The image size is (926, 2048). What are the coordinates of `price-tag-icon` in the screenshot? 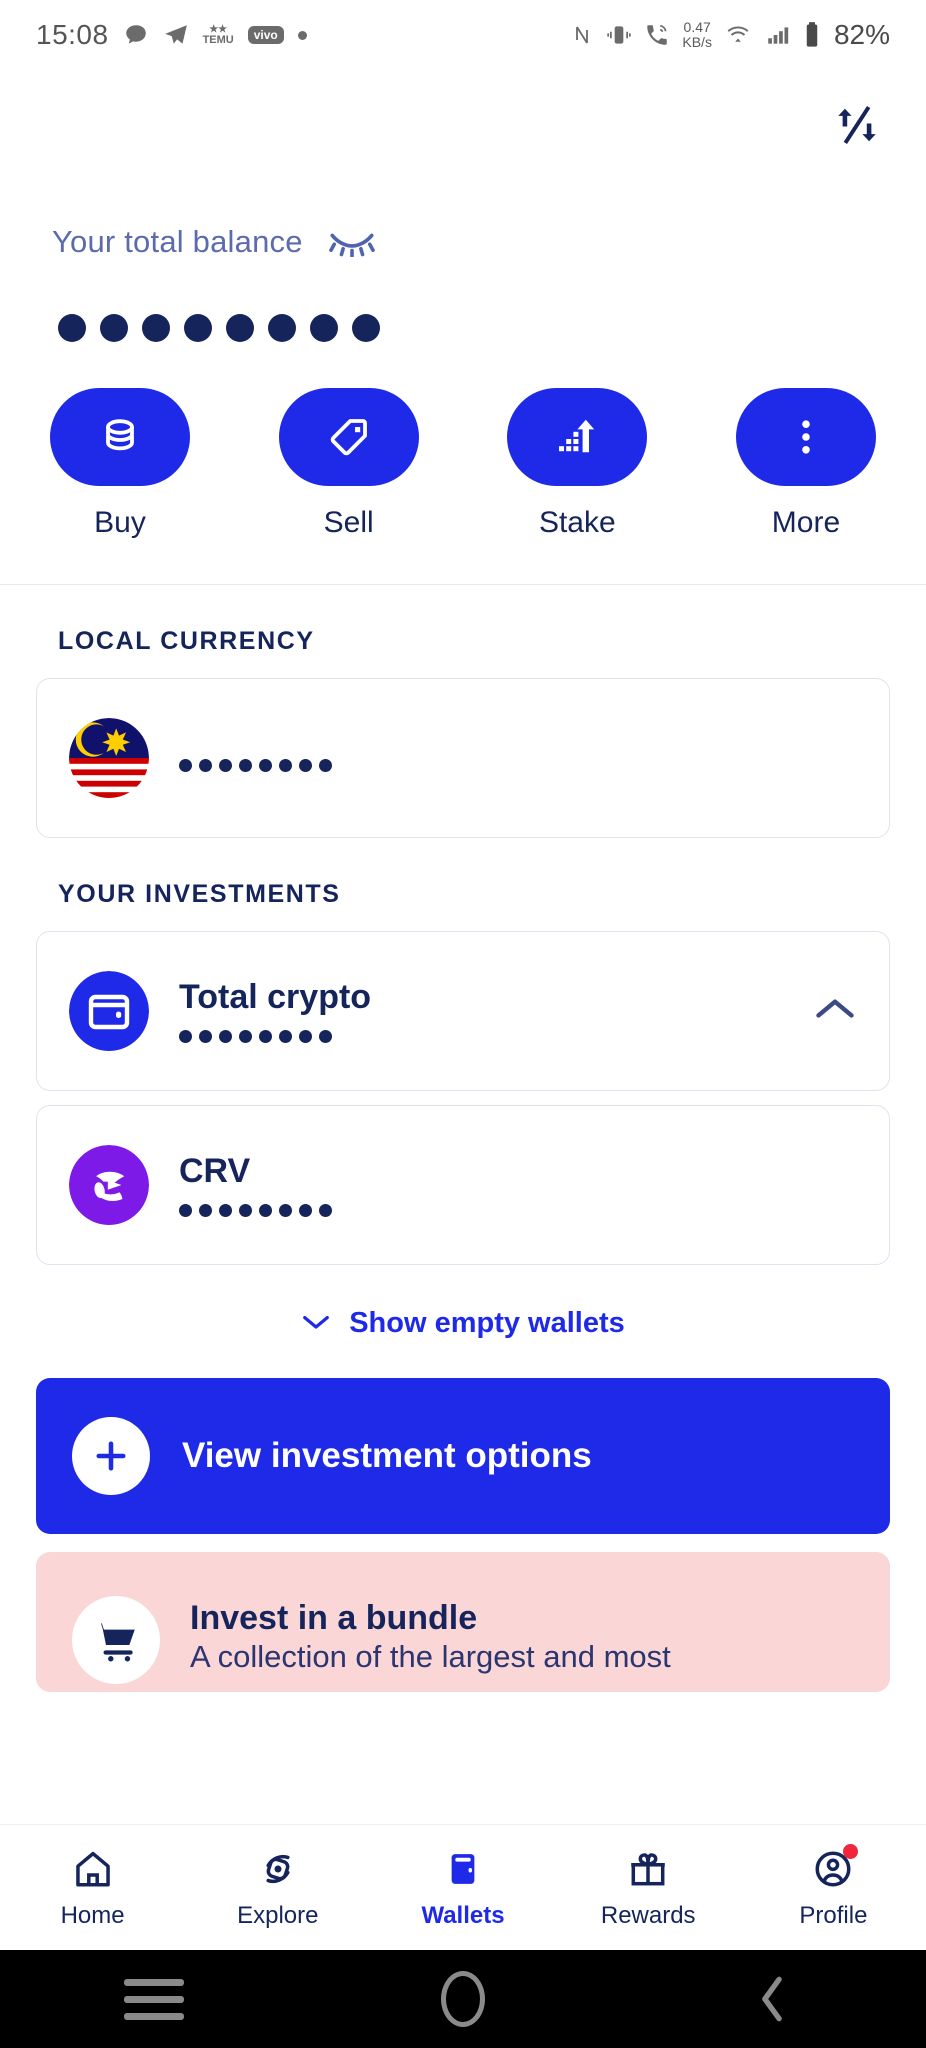 It's located at (348, 437).